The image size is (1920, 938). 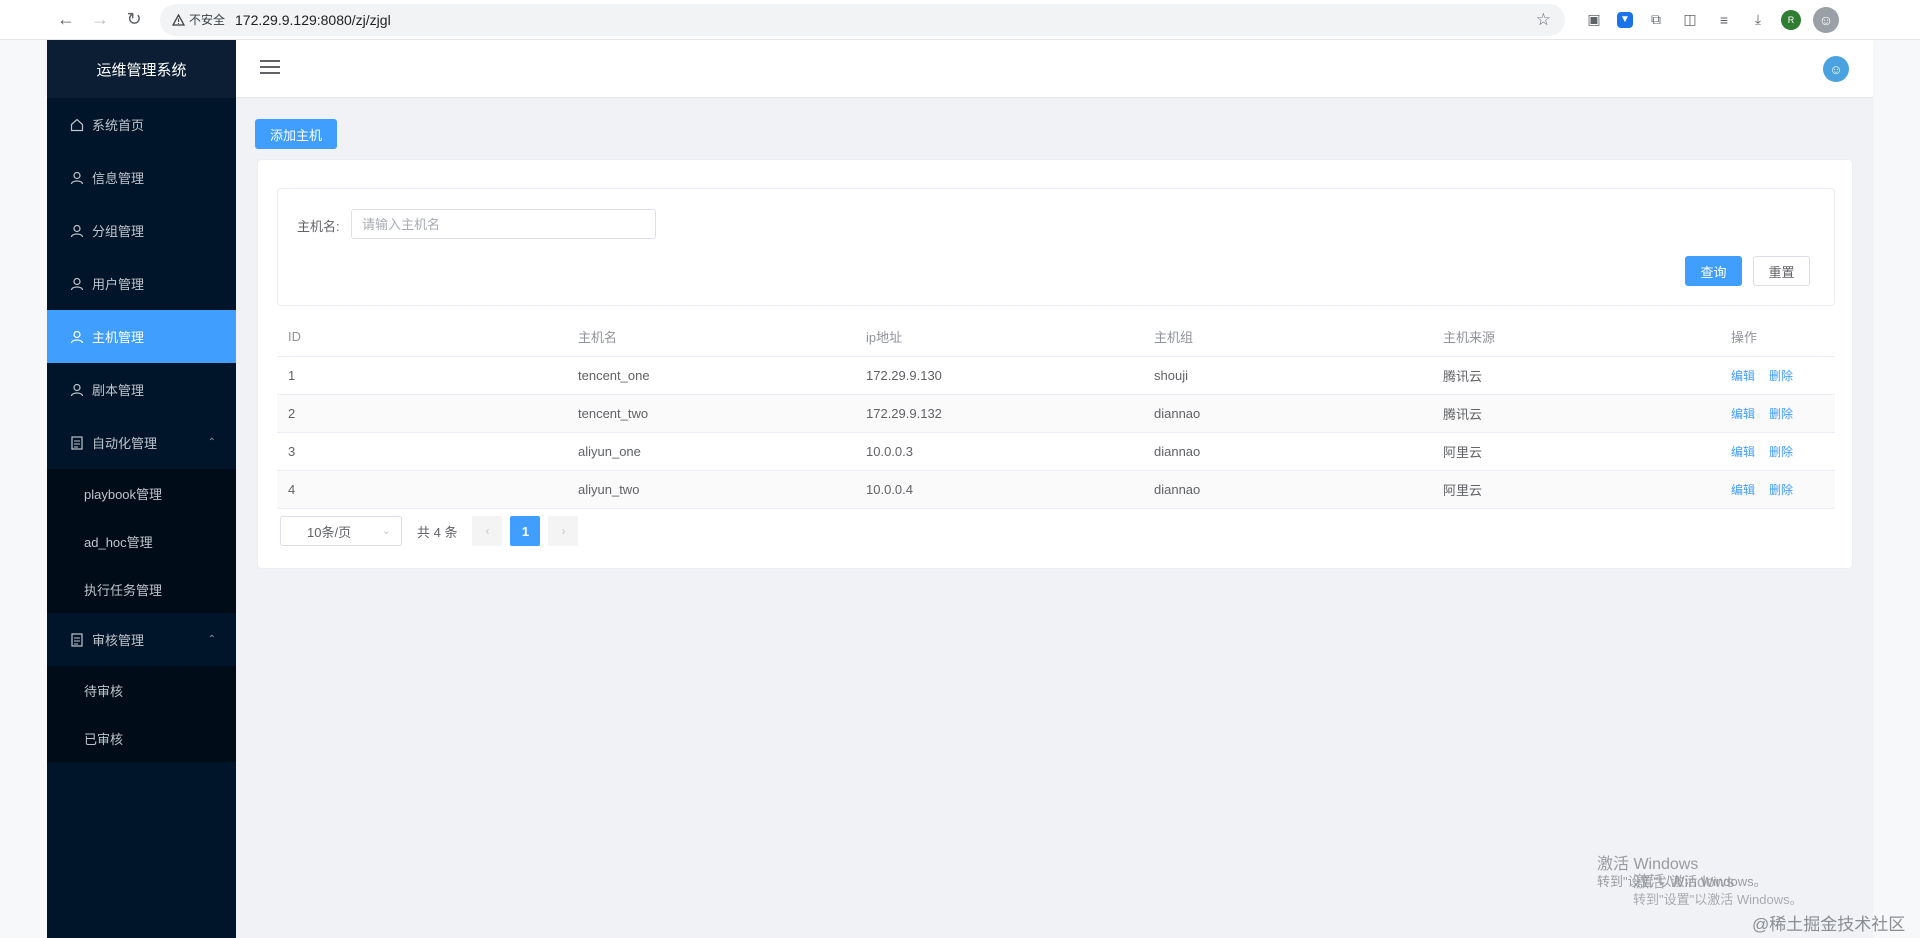 What do you see at coordinates (1791, 19) in the screenshot?
I see `profile-icon: R` at bounding box center [1791, 19].